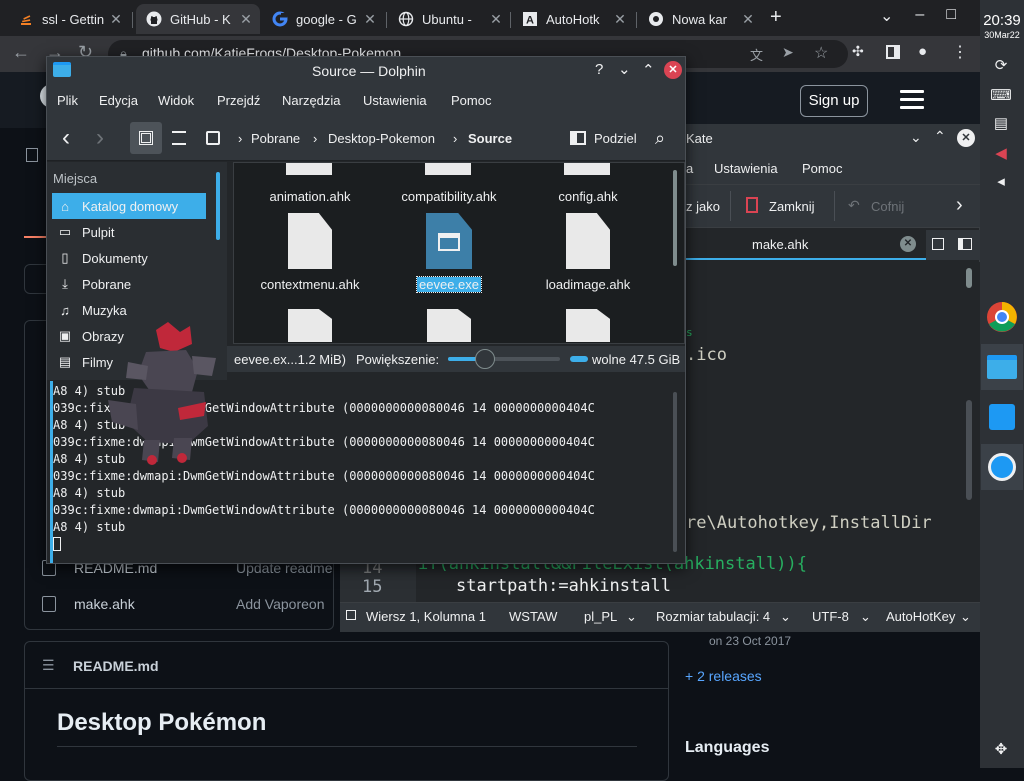 The image size is (1024, 781). What do you see at coordinates (129, 258) in the screenshot?
I see `place-documents: ▯ Dokumenty` at bounding box center [129, 258].